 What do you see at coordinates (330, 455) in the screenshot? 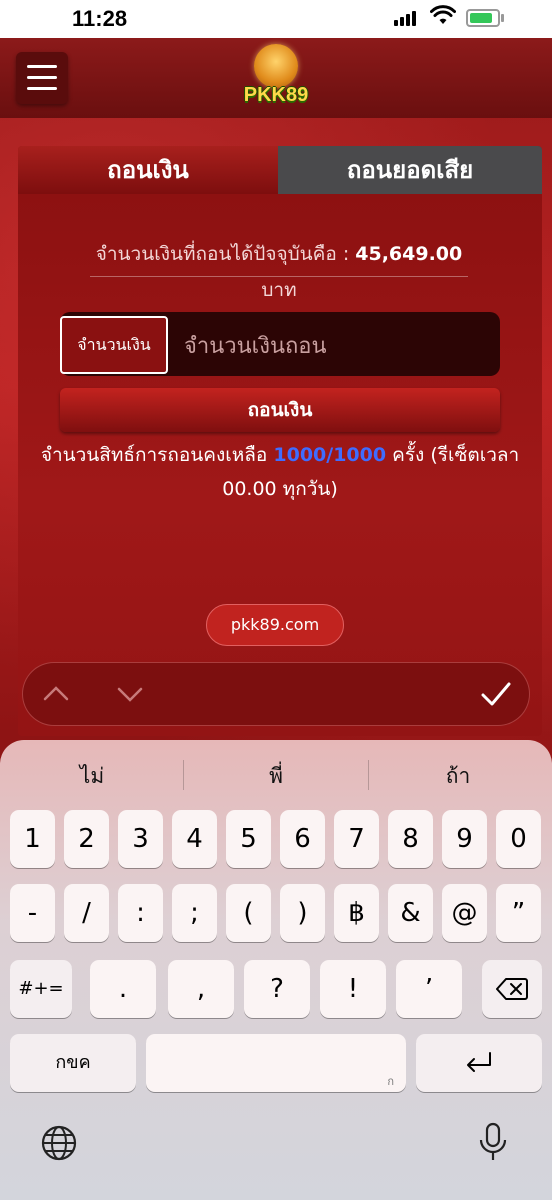
I see `quota-count: 1000/1000` at bounding box center [330, 455].